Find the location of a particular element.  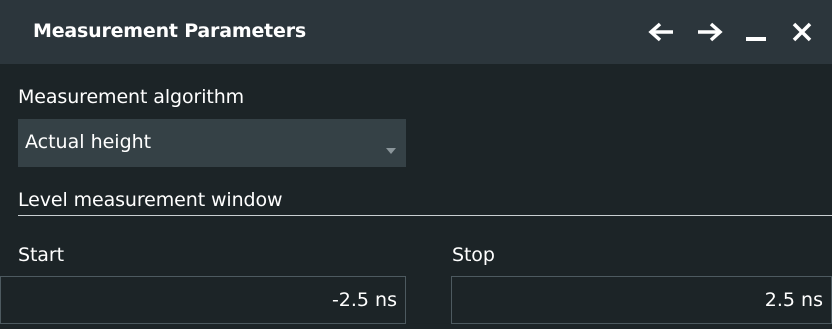

dialog-title: Measurement Parameters is located at coordinates (169, 31).